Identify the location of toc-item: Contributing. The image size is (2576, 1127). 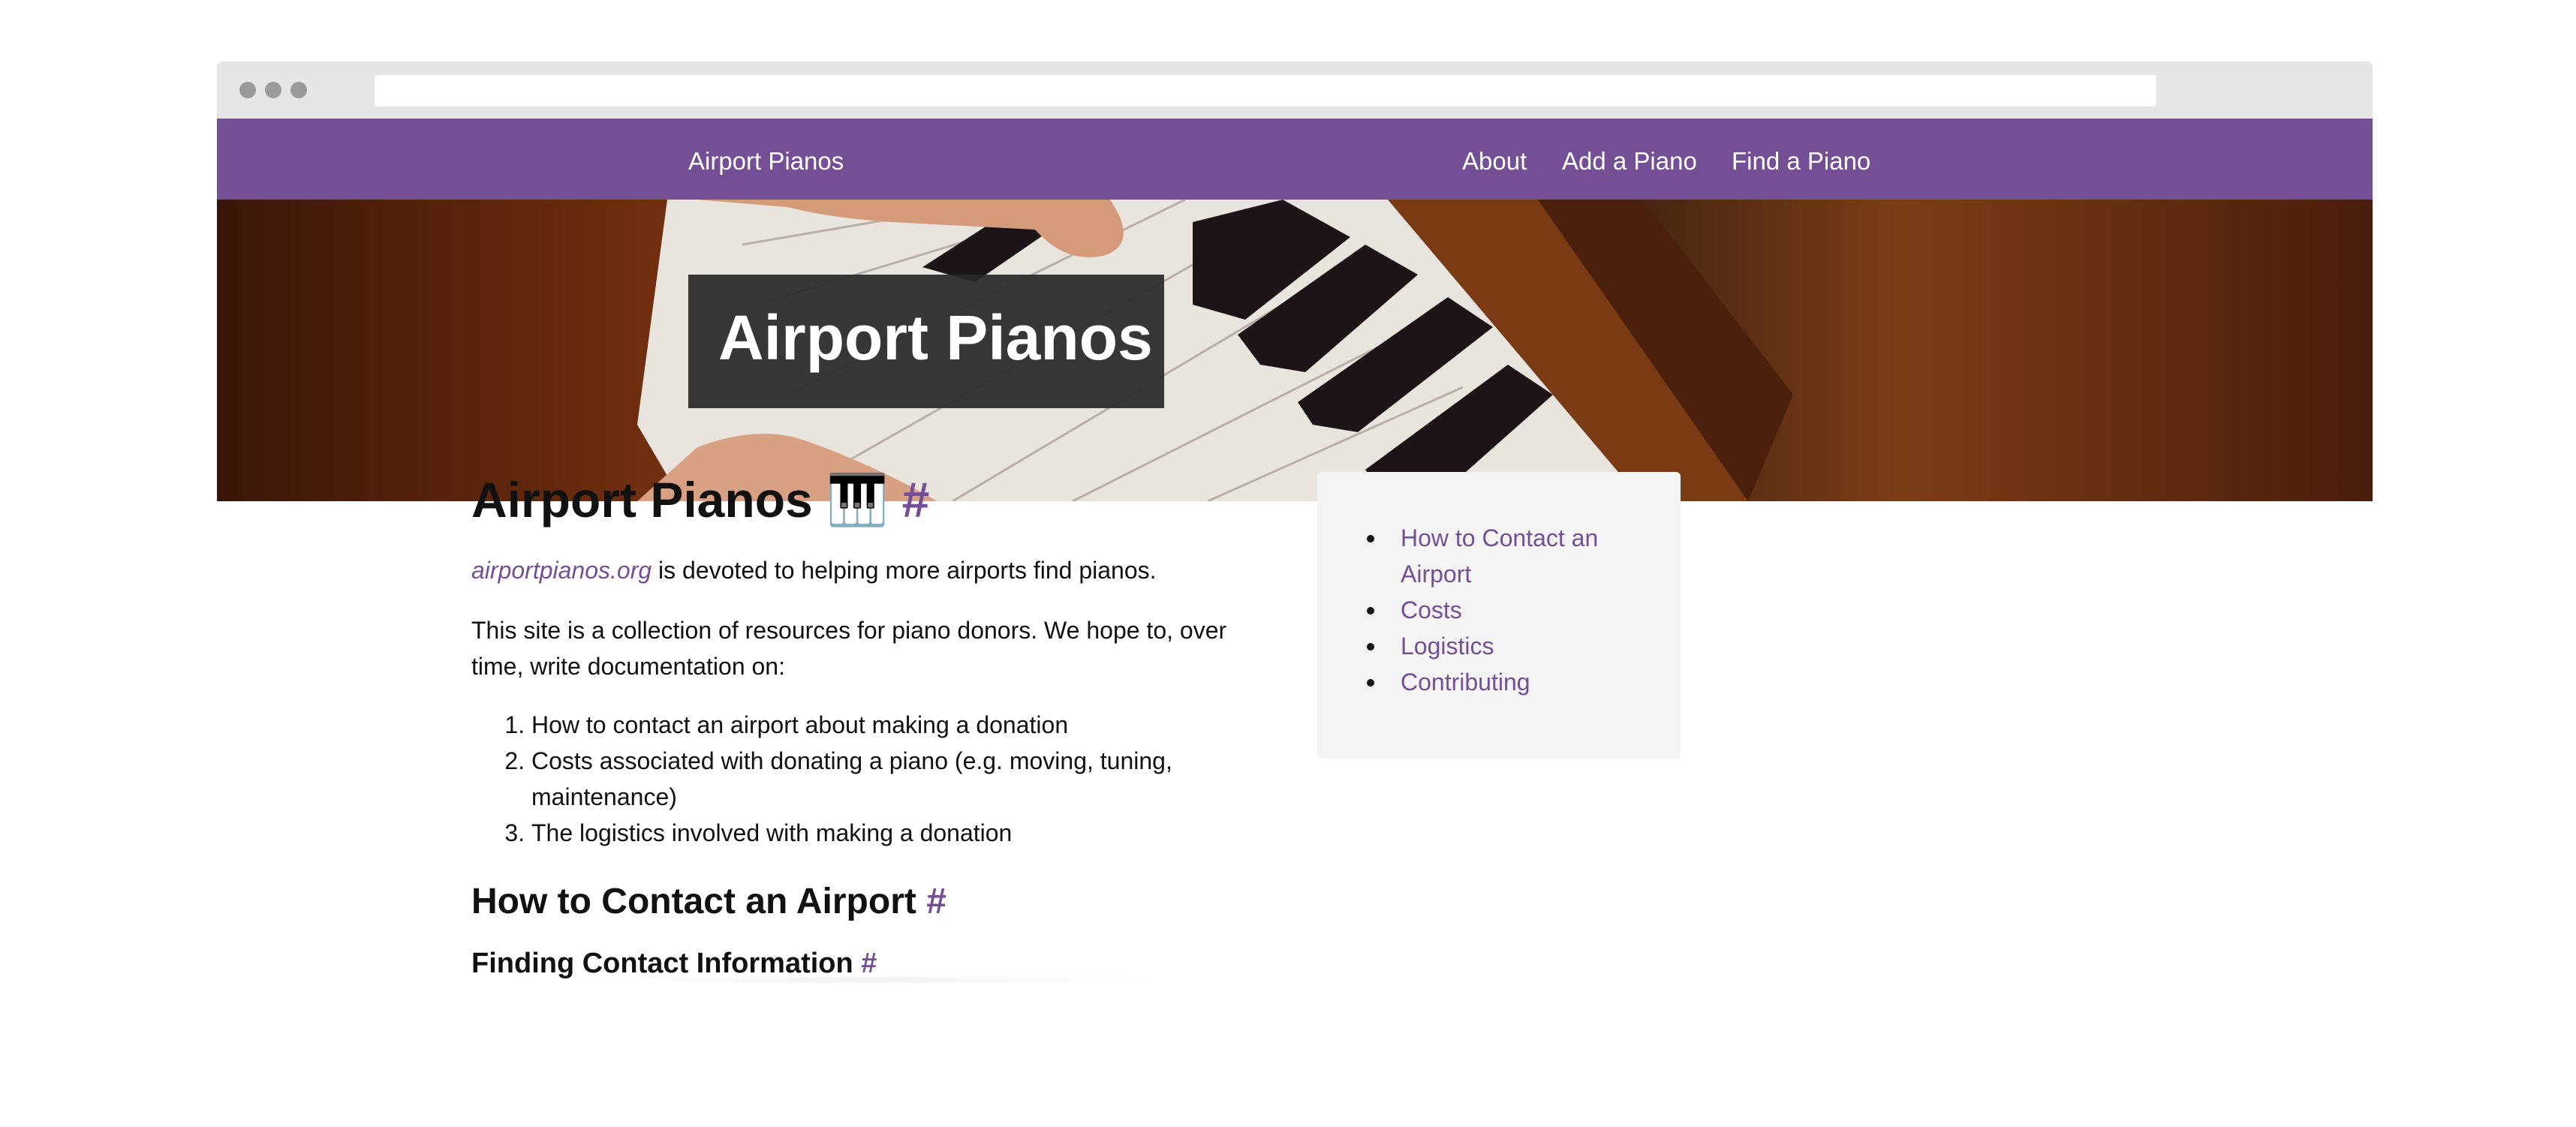
(1509, 682).